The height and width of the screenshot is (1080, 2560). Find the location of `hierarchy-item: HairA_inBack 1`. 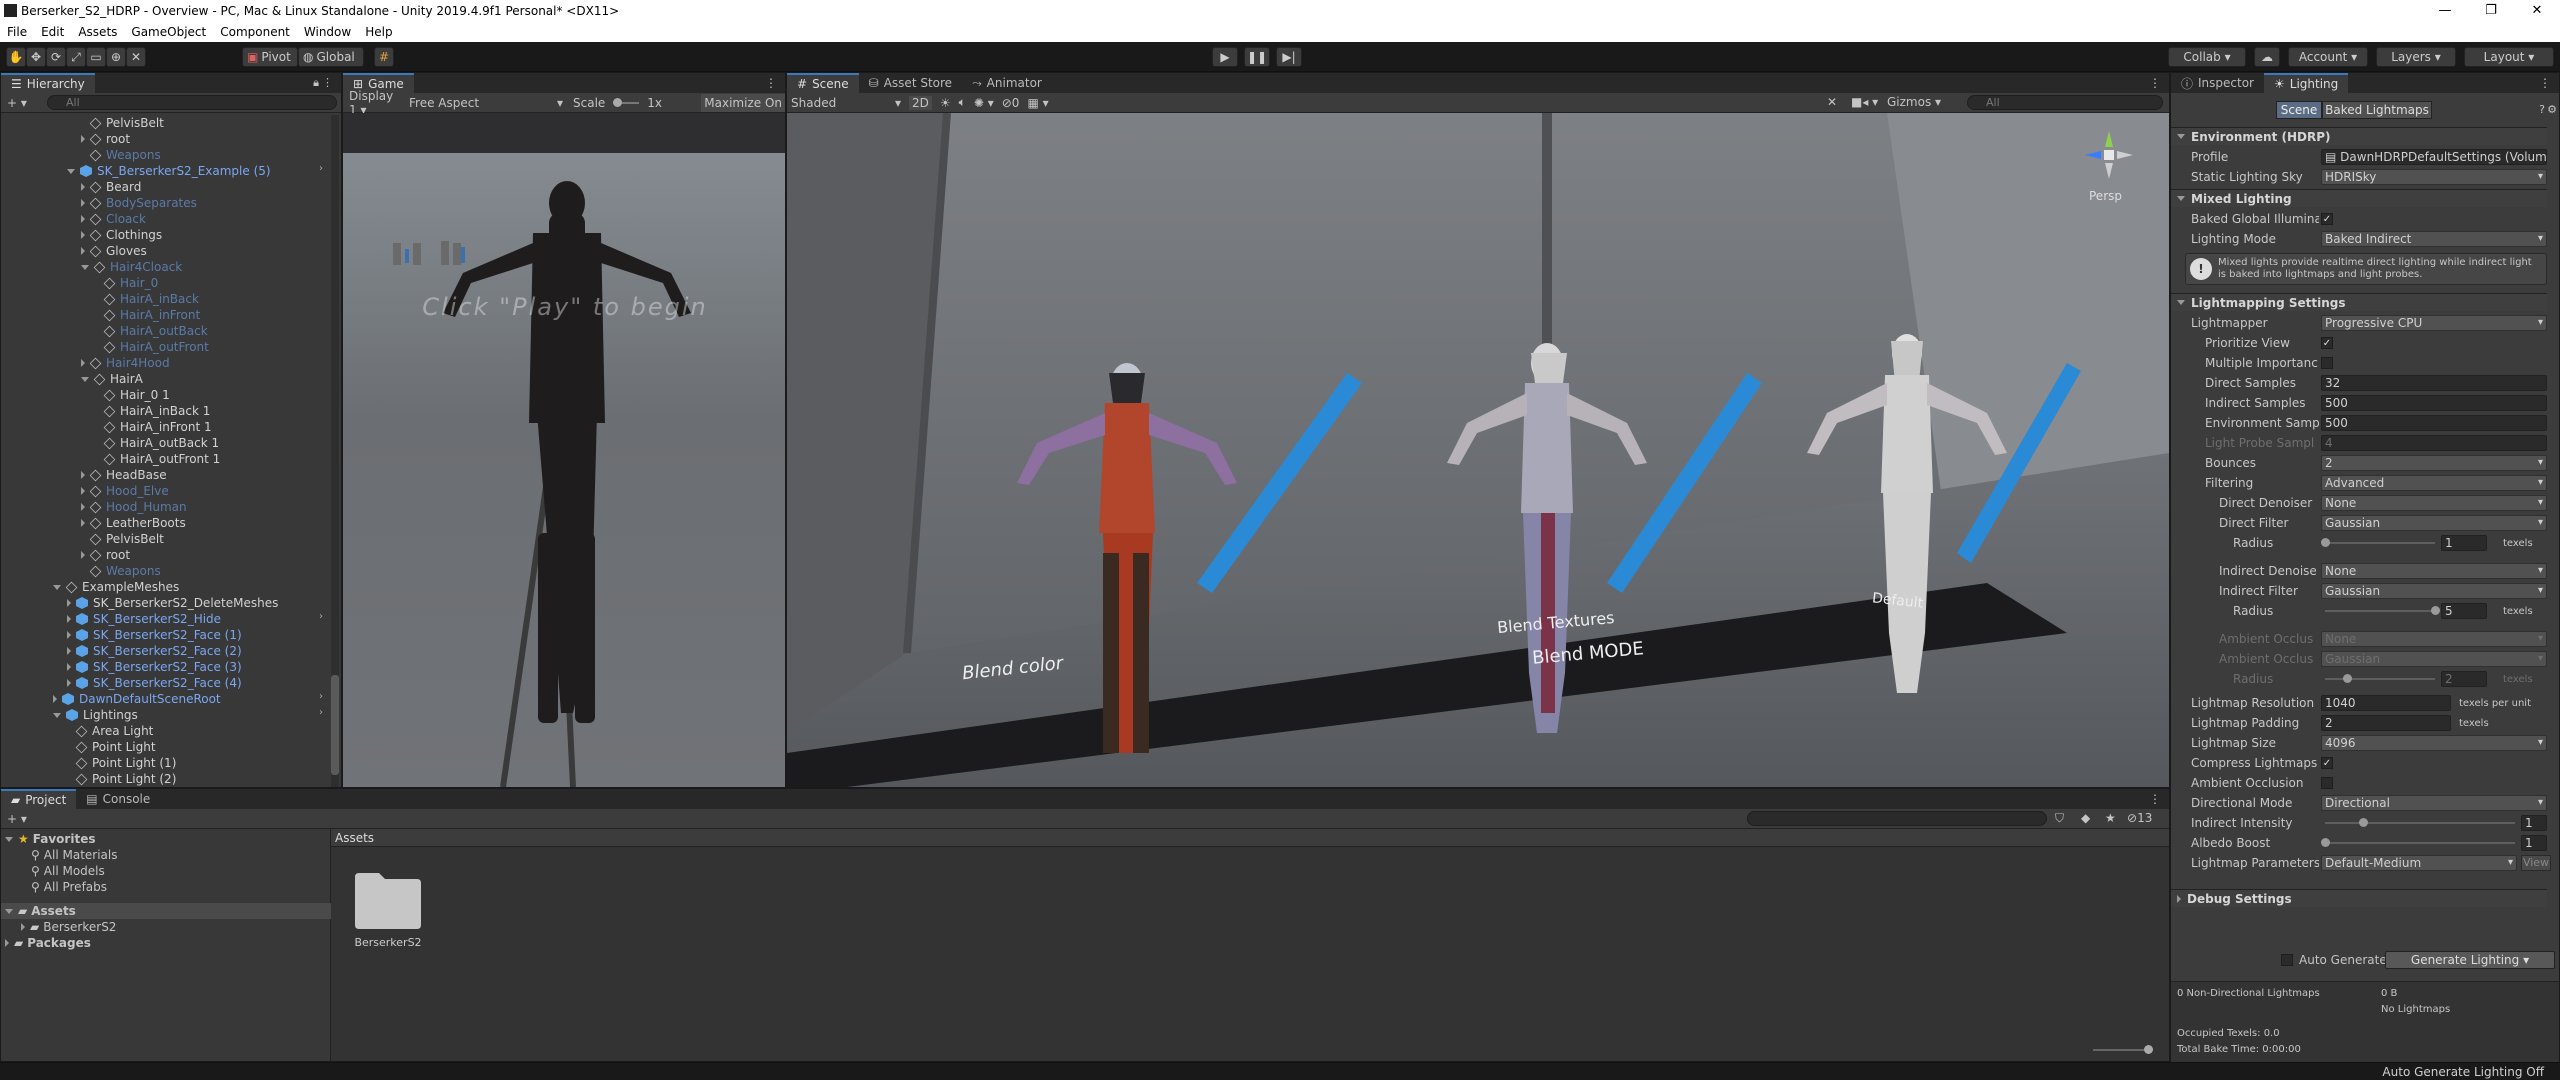

hierarchy-item: HairA_inBack 1 is located at coordinates (152, 411).